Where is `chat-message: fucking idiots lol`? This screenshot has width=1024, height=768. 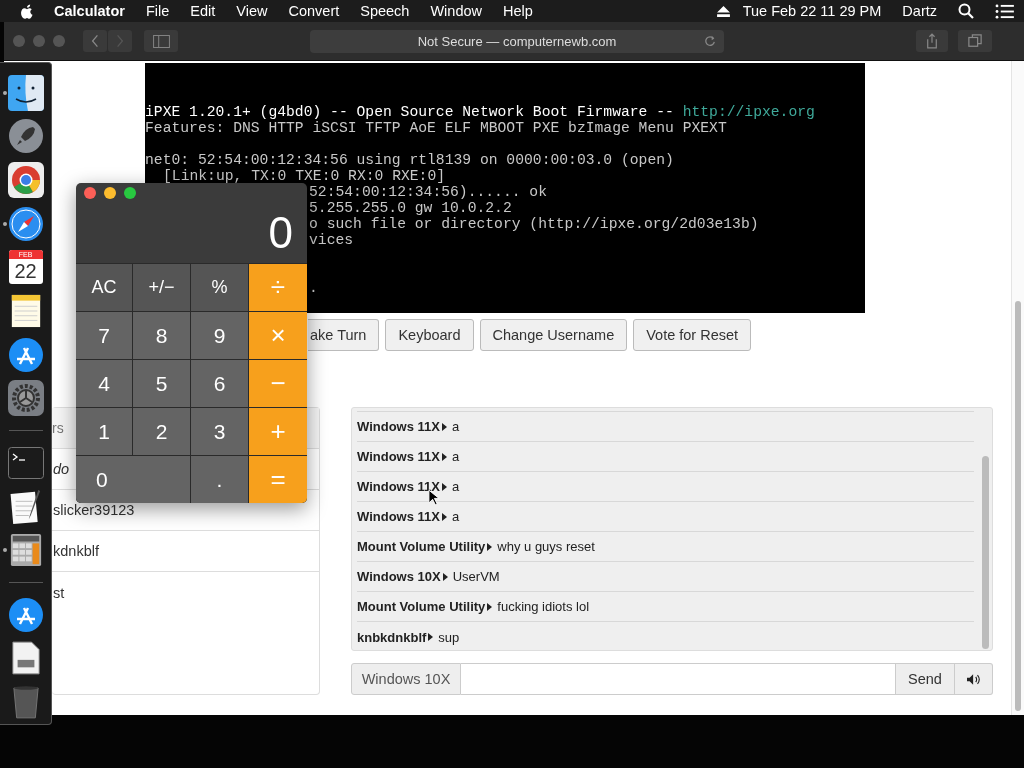
chat-message: fucking idiots lol is located at coordinates (543, 606).